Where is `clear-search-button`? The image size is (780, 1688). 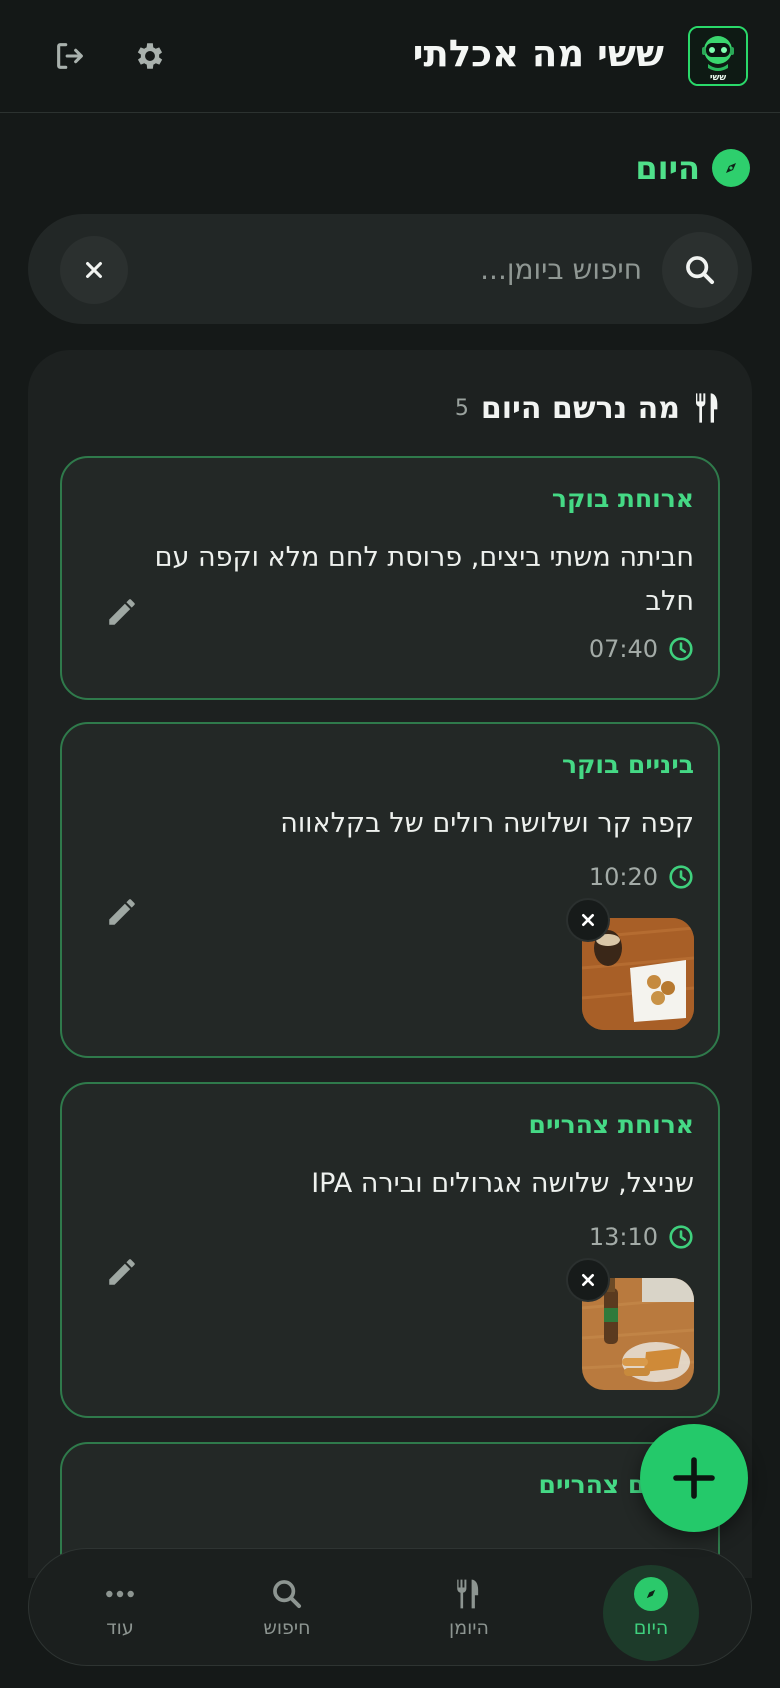
clear-search-button is located at coordinates (94, 270).